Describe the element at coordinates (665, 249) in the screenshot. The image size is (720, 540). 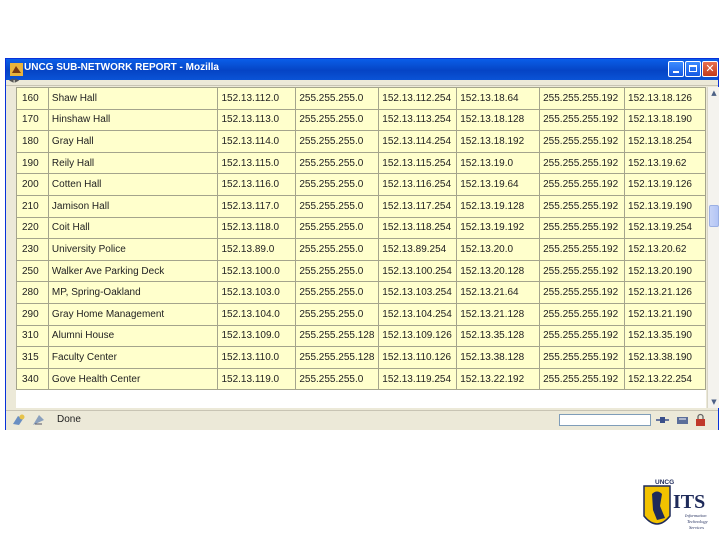
I see `cell-secondary-last-host: 152.13.20.62` at that location.